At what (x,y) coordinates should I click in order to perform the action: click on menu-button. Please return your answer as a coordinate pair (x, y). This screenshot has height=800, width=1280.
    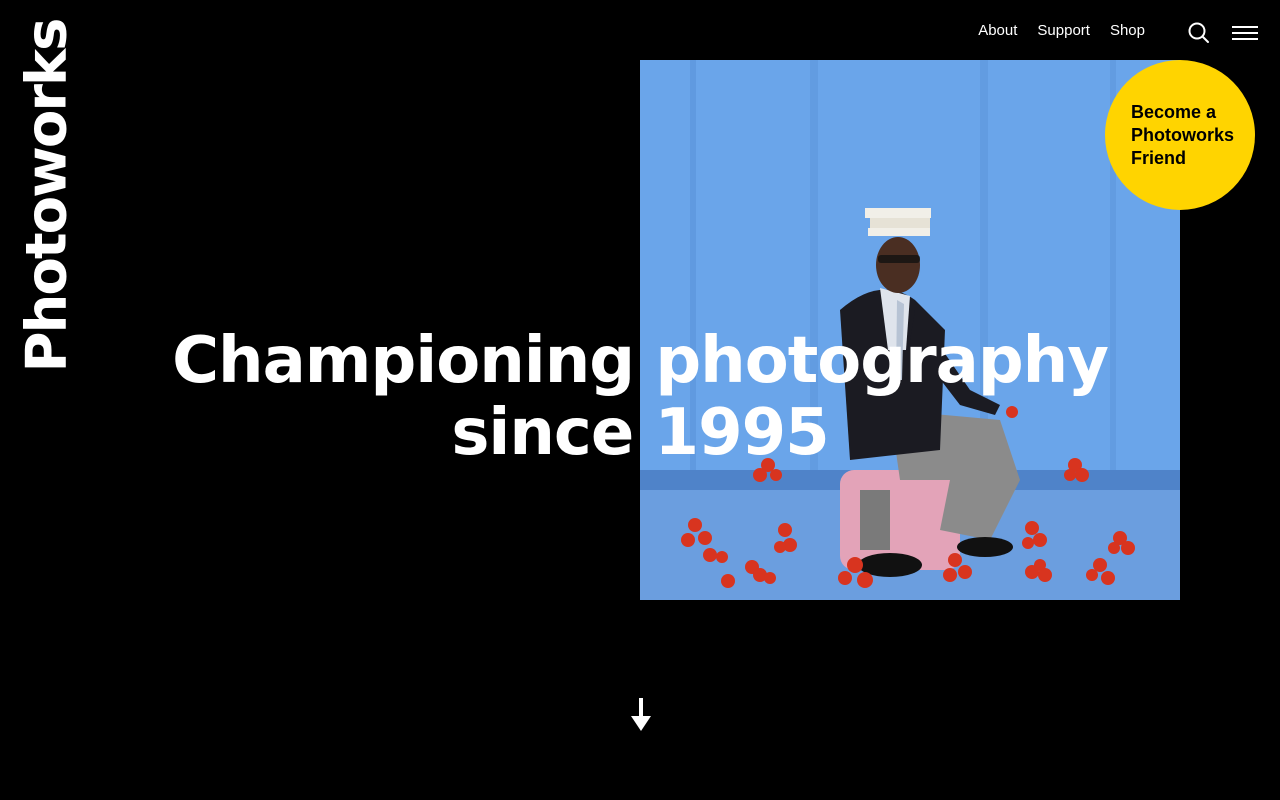
    Looking at the image, I should click on (1245, 33).